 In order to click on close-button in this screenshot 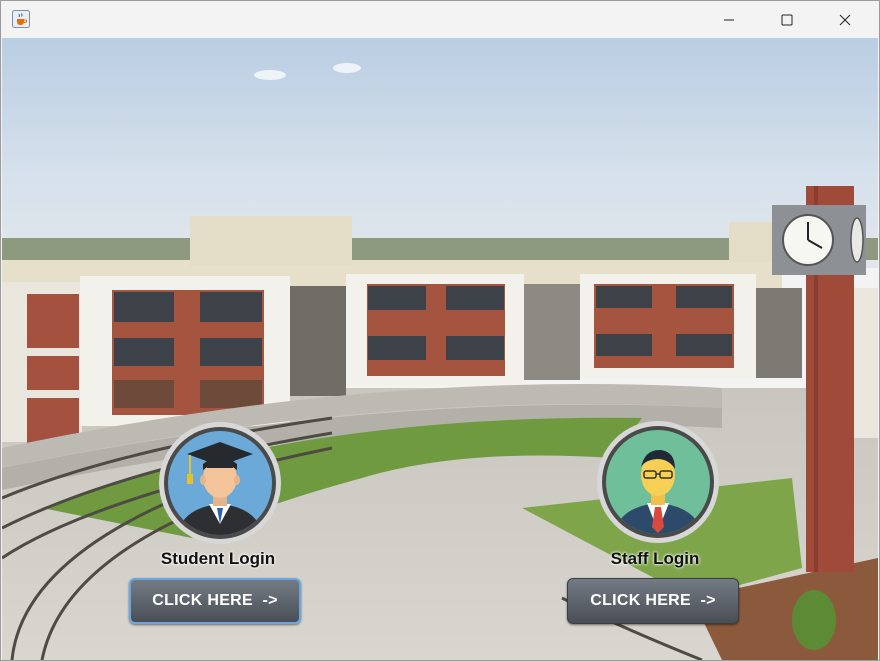, I will do `click(845, 19)`.